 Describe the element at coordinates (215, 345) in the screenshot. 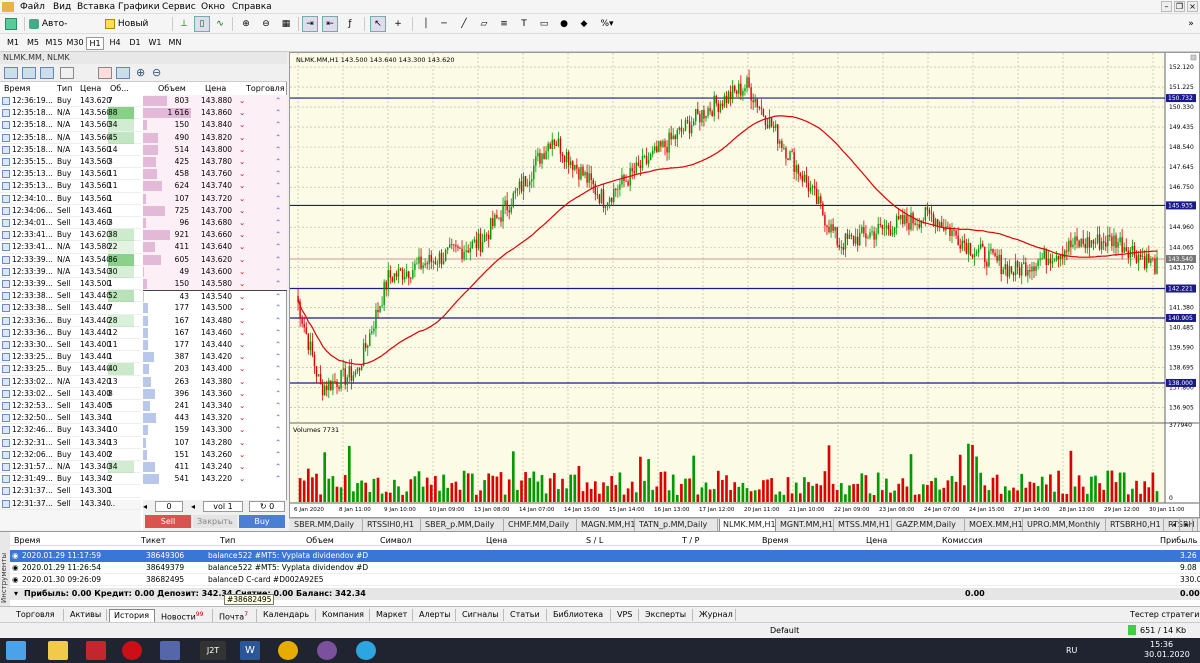

I see `bid-row: 177 143.440 ⌄ ⌃` at that location.